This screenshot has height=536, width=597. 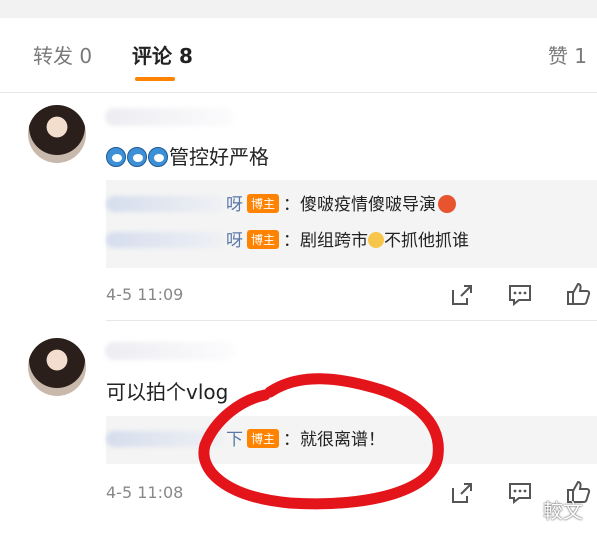 I want to click on tab-repost: 转发 0, so click(x=62, y=54).